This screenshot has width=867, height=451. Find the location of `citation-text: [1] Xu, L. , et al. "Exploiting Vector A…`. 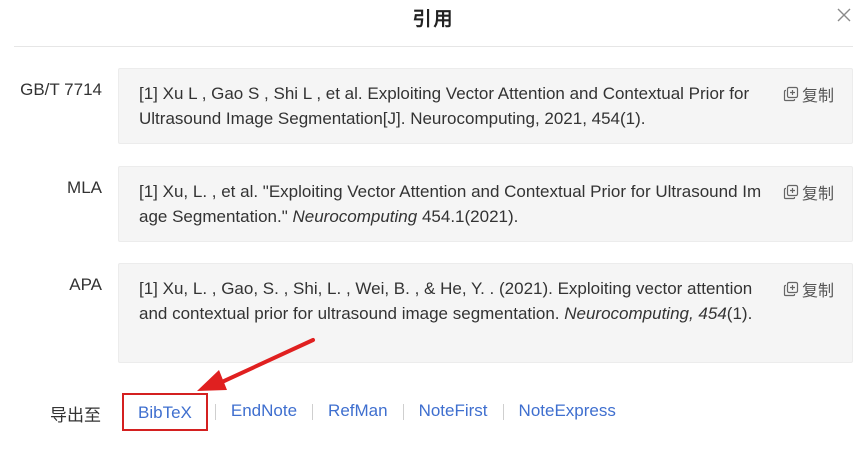

citation-text: [1] Xu, L. , et al. "Exploiting Vector A… is located at coordinates (451, 204).